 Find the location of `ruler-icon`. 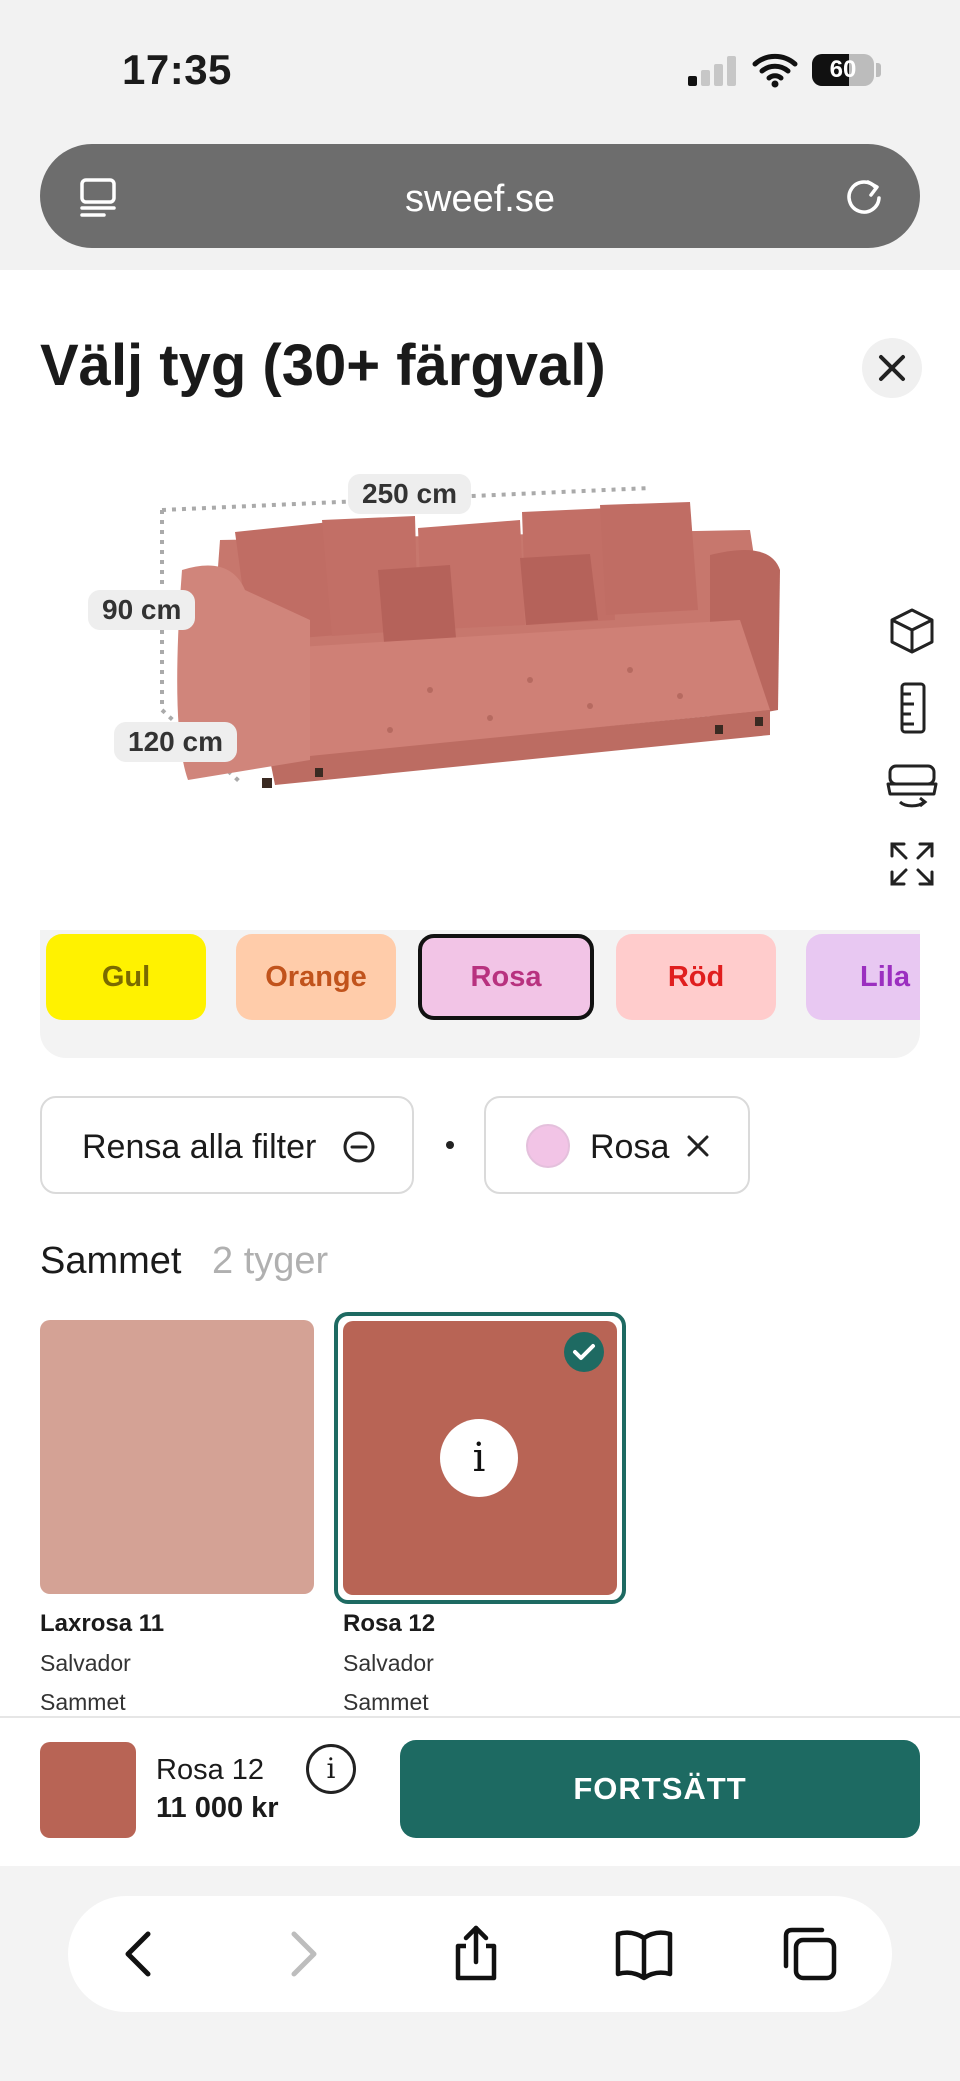

ruler-icon is located at coordinates (912, 708).